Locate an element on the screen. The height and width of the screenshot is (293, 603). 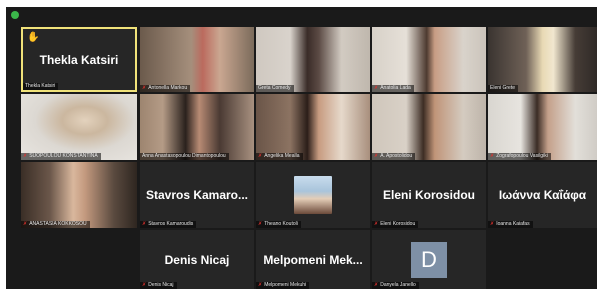
participant-tile: Ιωάννα Καΐάφα ✗ Ioanna Kaiafas is located at coordinates (542, 195).